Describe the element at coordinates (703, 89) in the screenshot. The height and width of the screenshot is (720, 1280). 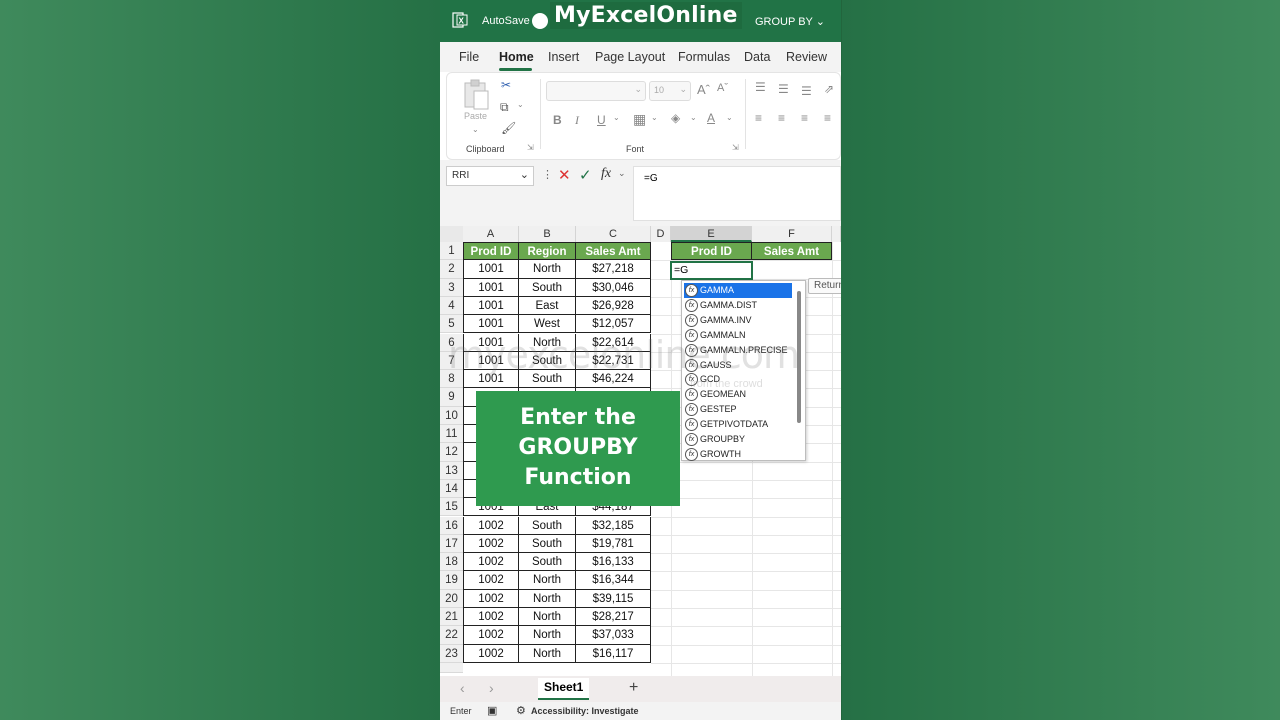
I see `increase-font-icon: Aˆ` at that location.